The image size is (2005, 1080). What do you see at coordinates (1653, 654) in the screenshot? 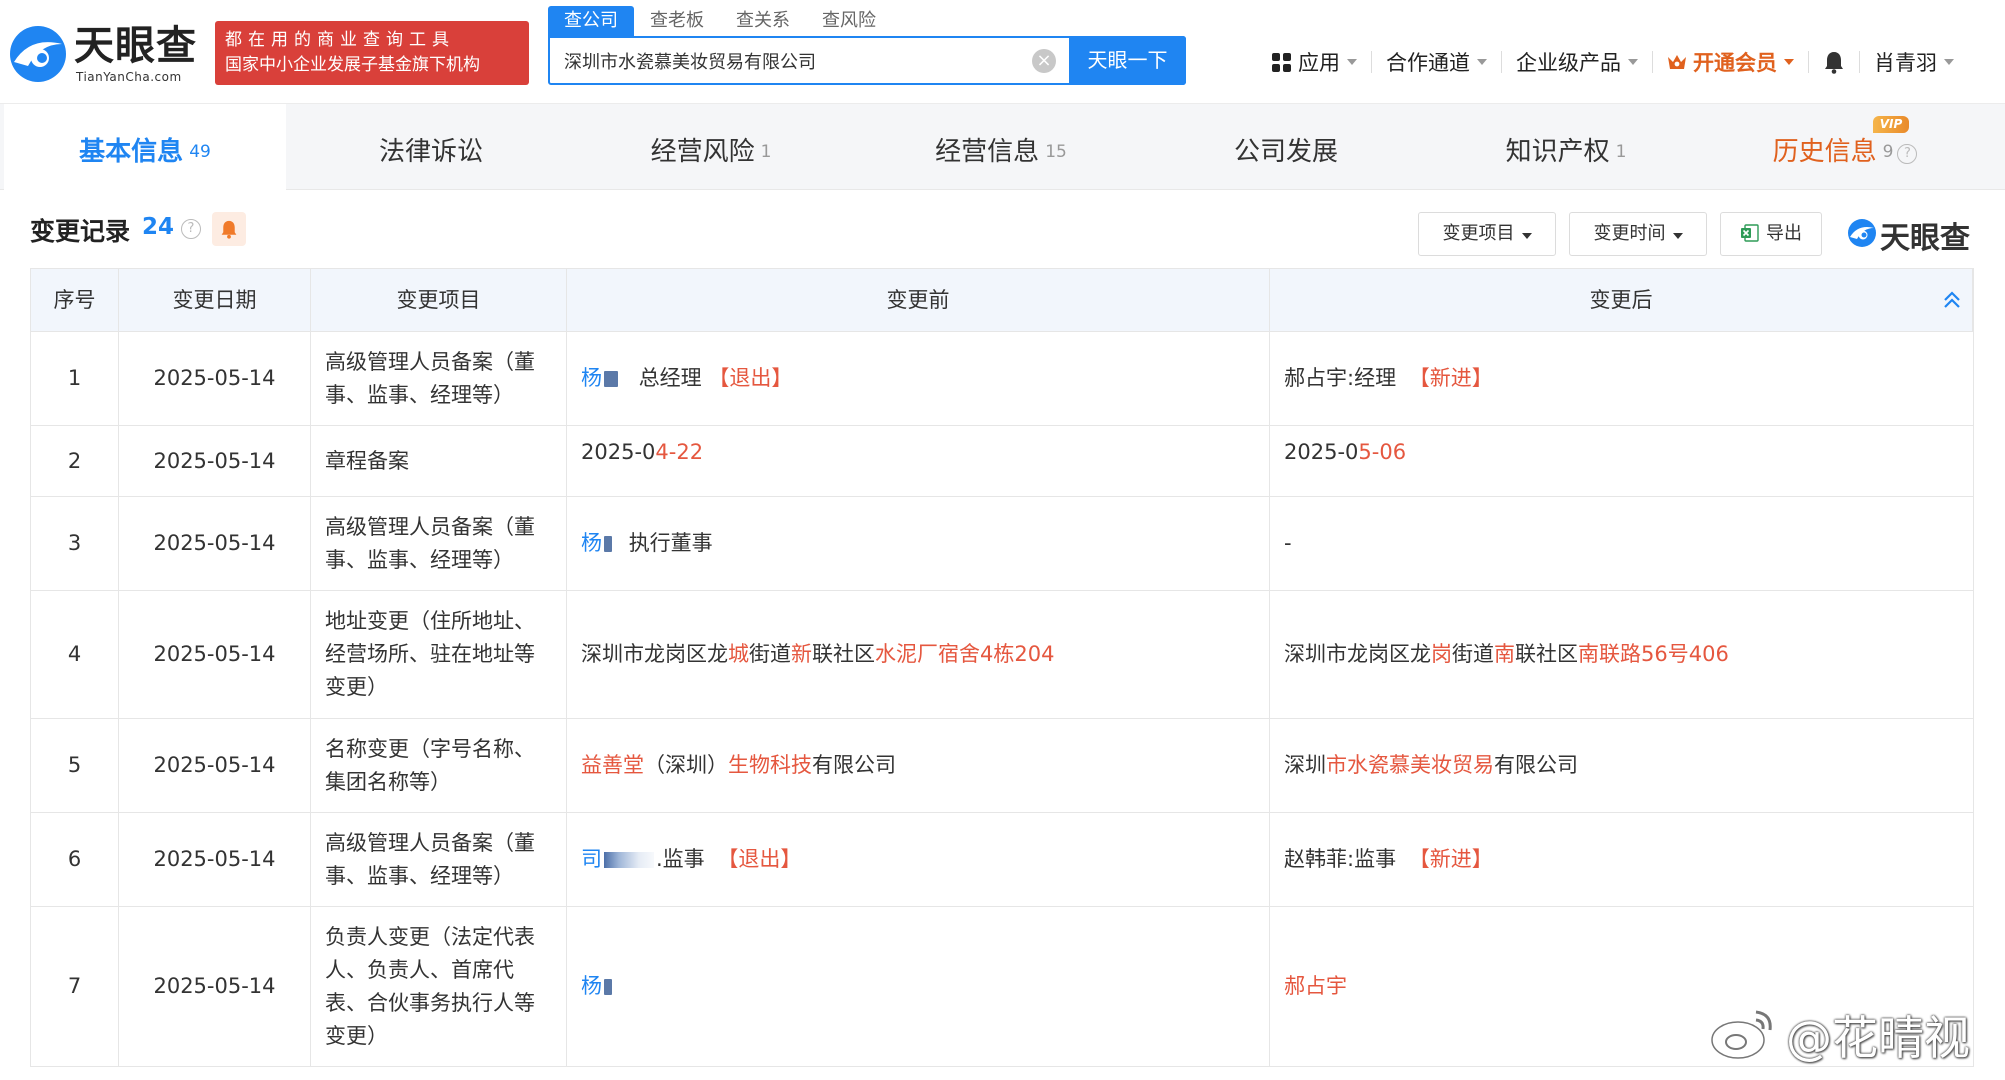
I see `address-diff: 南联路56号406` at bounding box center [1653, 654].